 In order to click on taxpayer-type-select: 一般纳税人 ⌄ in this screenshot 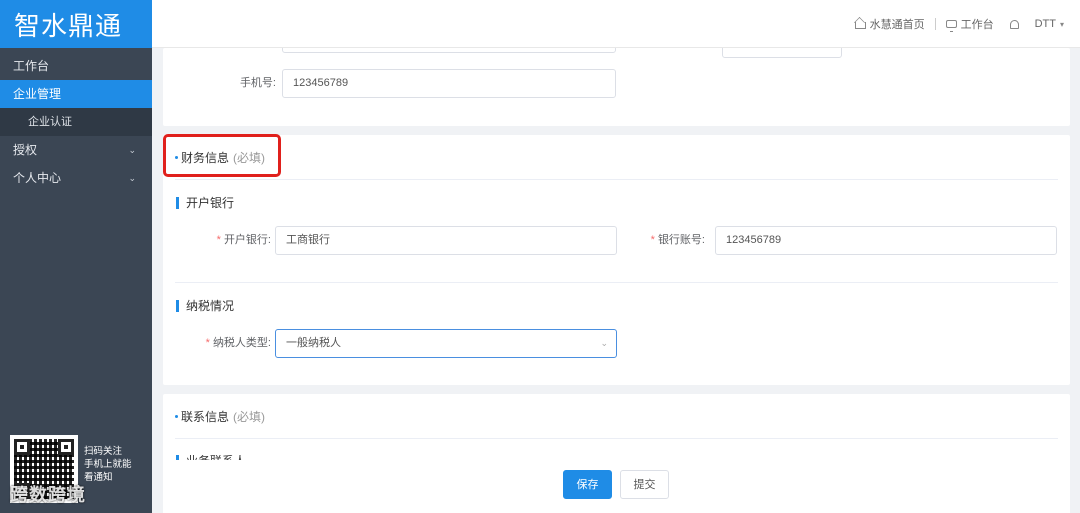, I will do `click(446, 343)`.